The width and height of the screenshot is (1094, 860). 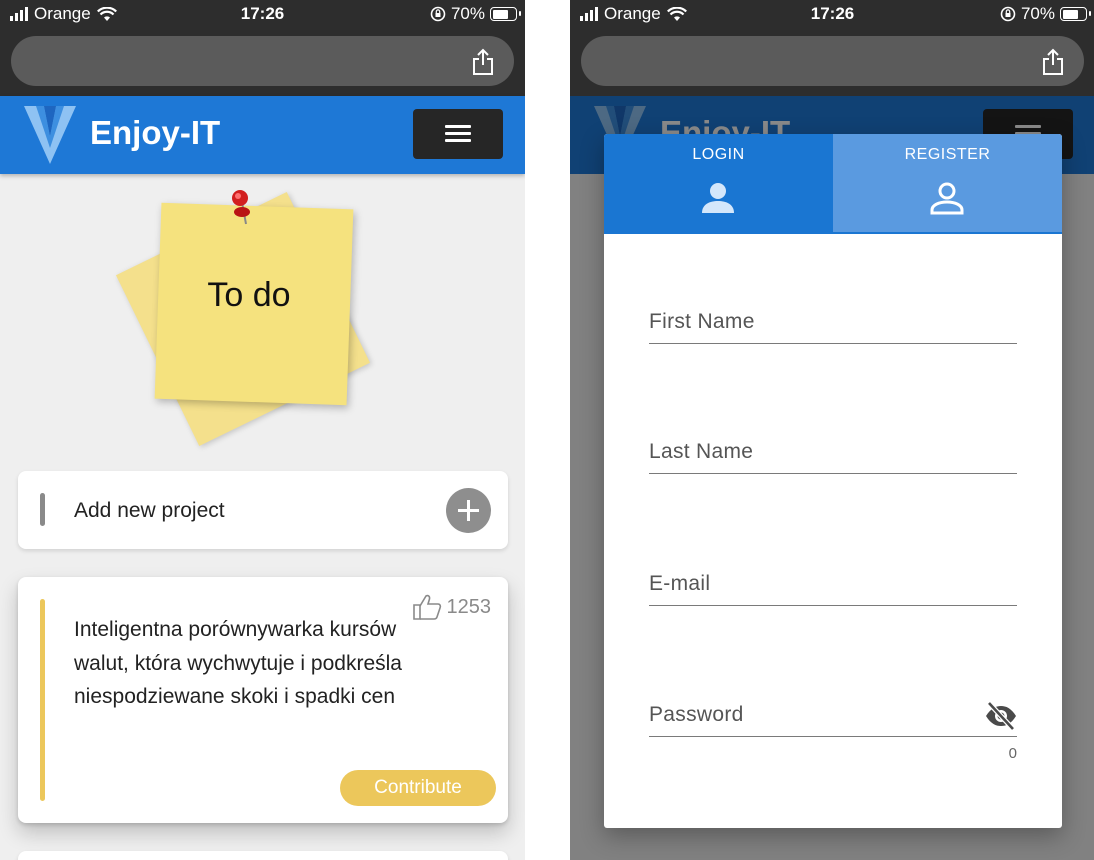 I want to click on tab-login-label: LOGIN, so click(x=718, y=154).